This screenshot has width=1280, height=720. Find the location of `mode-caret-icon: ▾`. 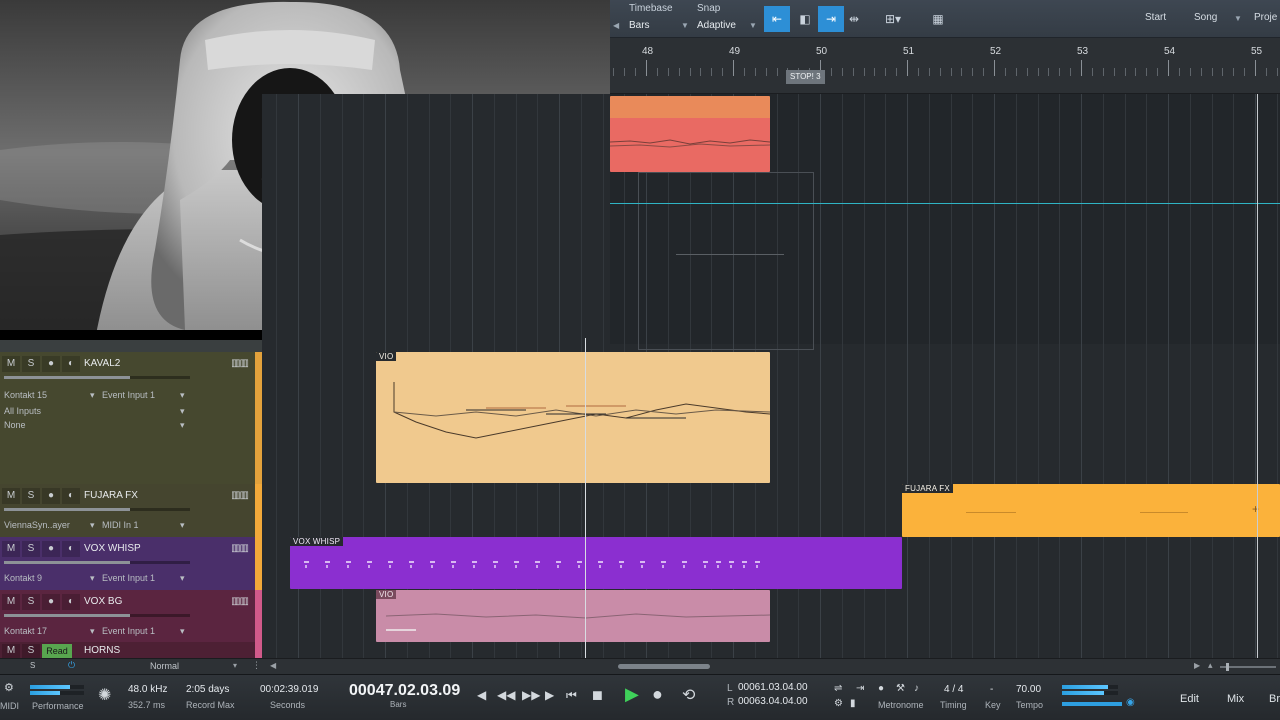

mode-caret-icon: ▾ is located at coordinates (235, 665).